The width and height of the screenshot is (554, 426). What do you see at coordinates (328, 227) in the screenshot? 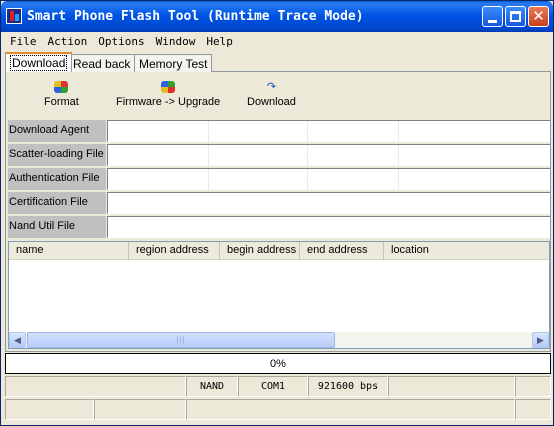
I see `nand-util-field` at bounding box center [328, 227].